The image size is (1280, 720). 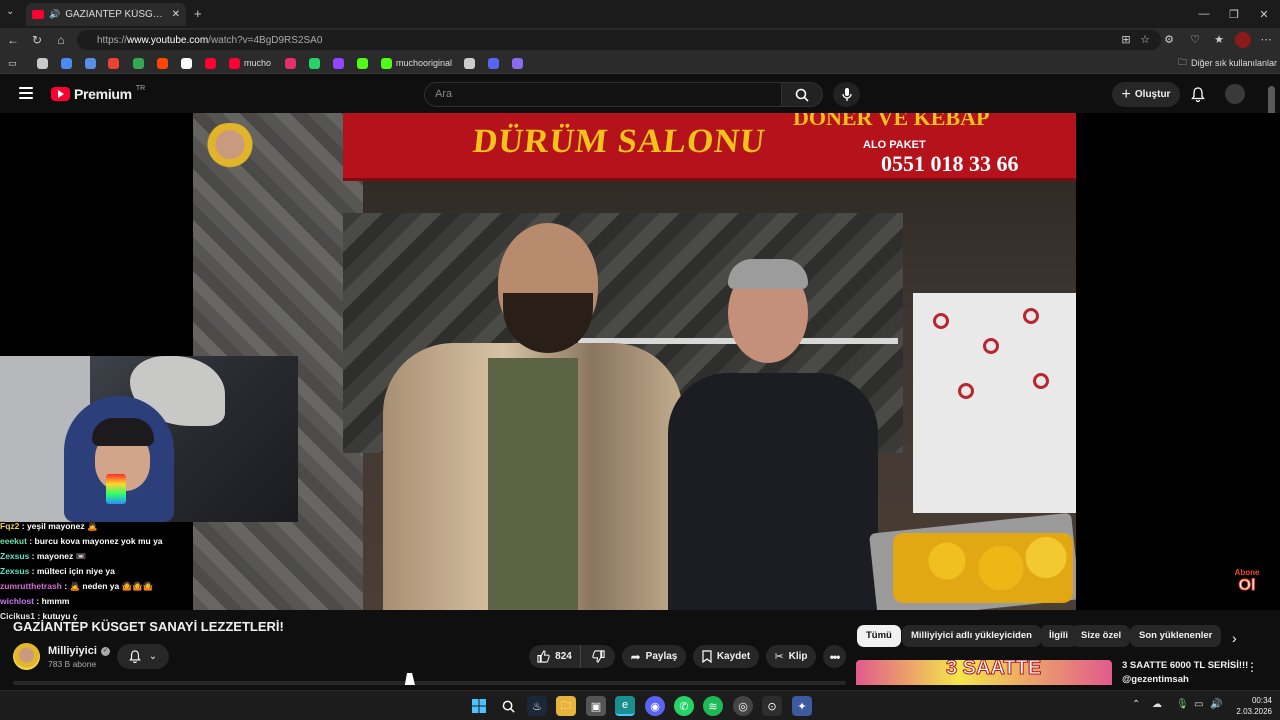 I want to click on home-icon: ⌂, so click(x=61, y=40).